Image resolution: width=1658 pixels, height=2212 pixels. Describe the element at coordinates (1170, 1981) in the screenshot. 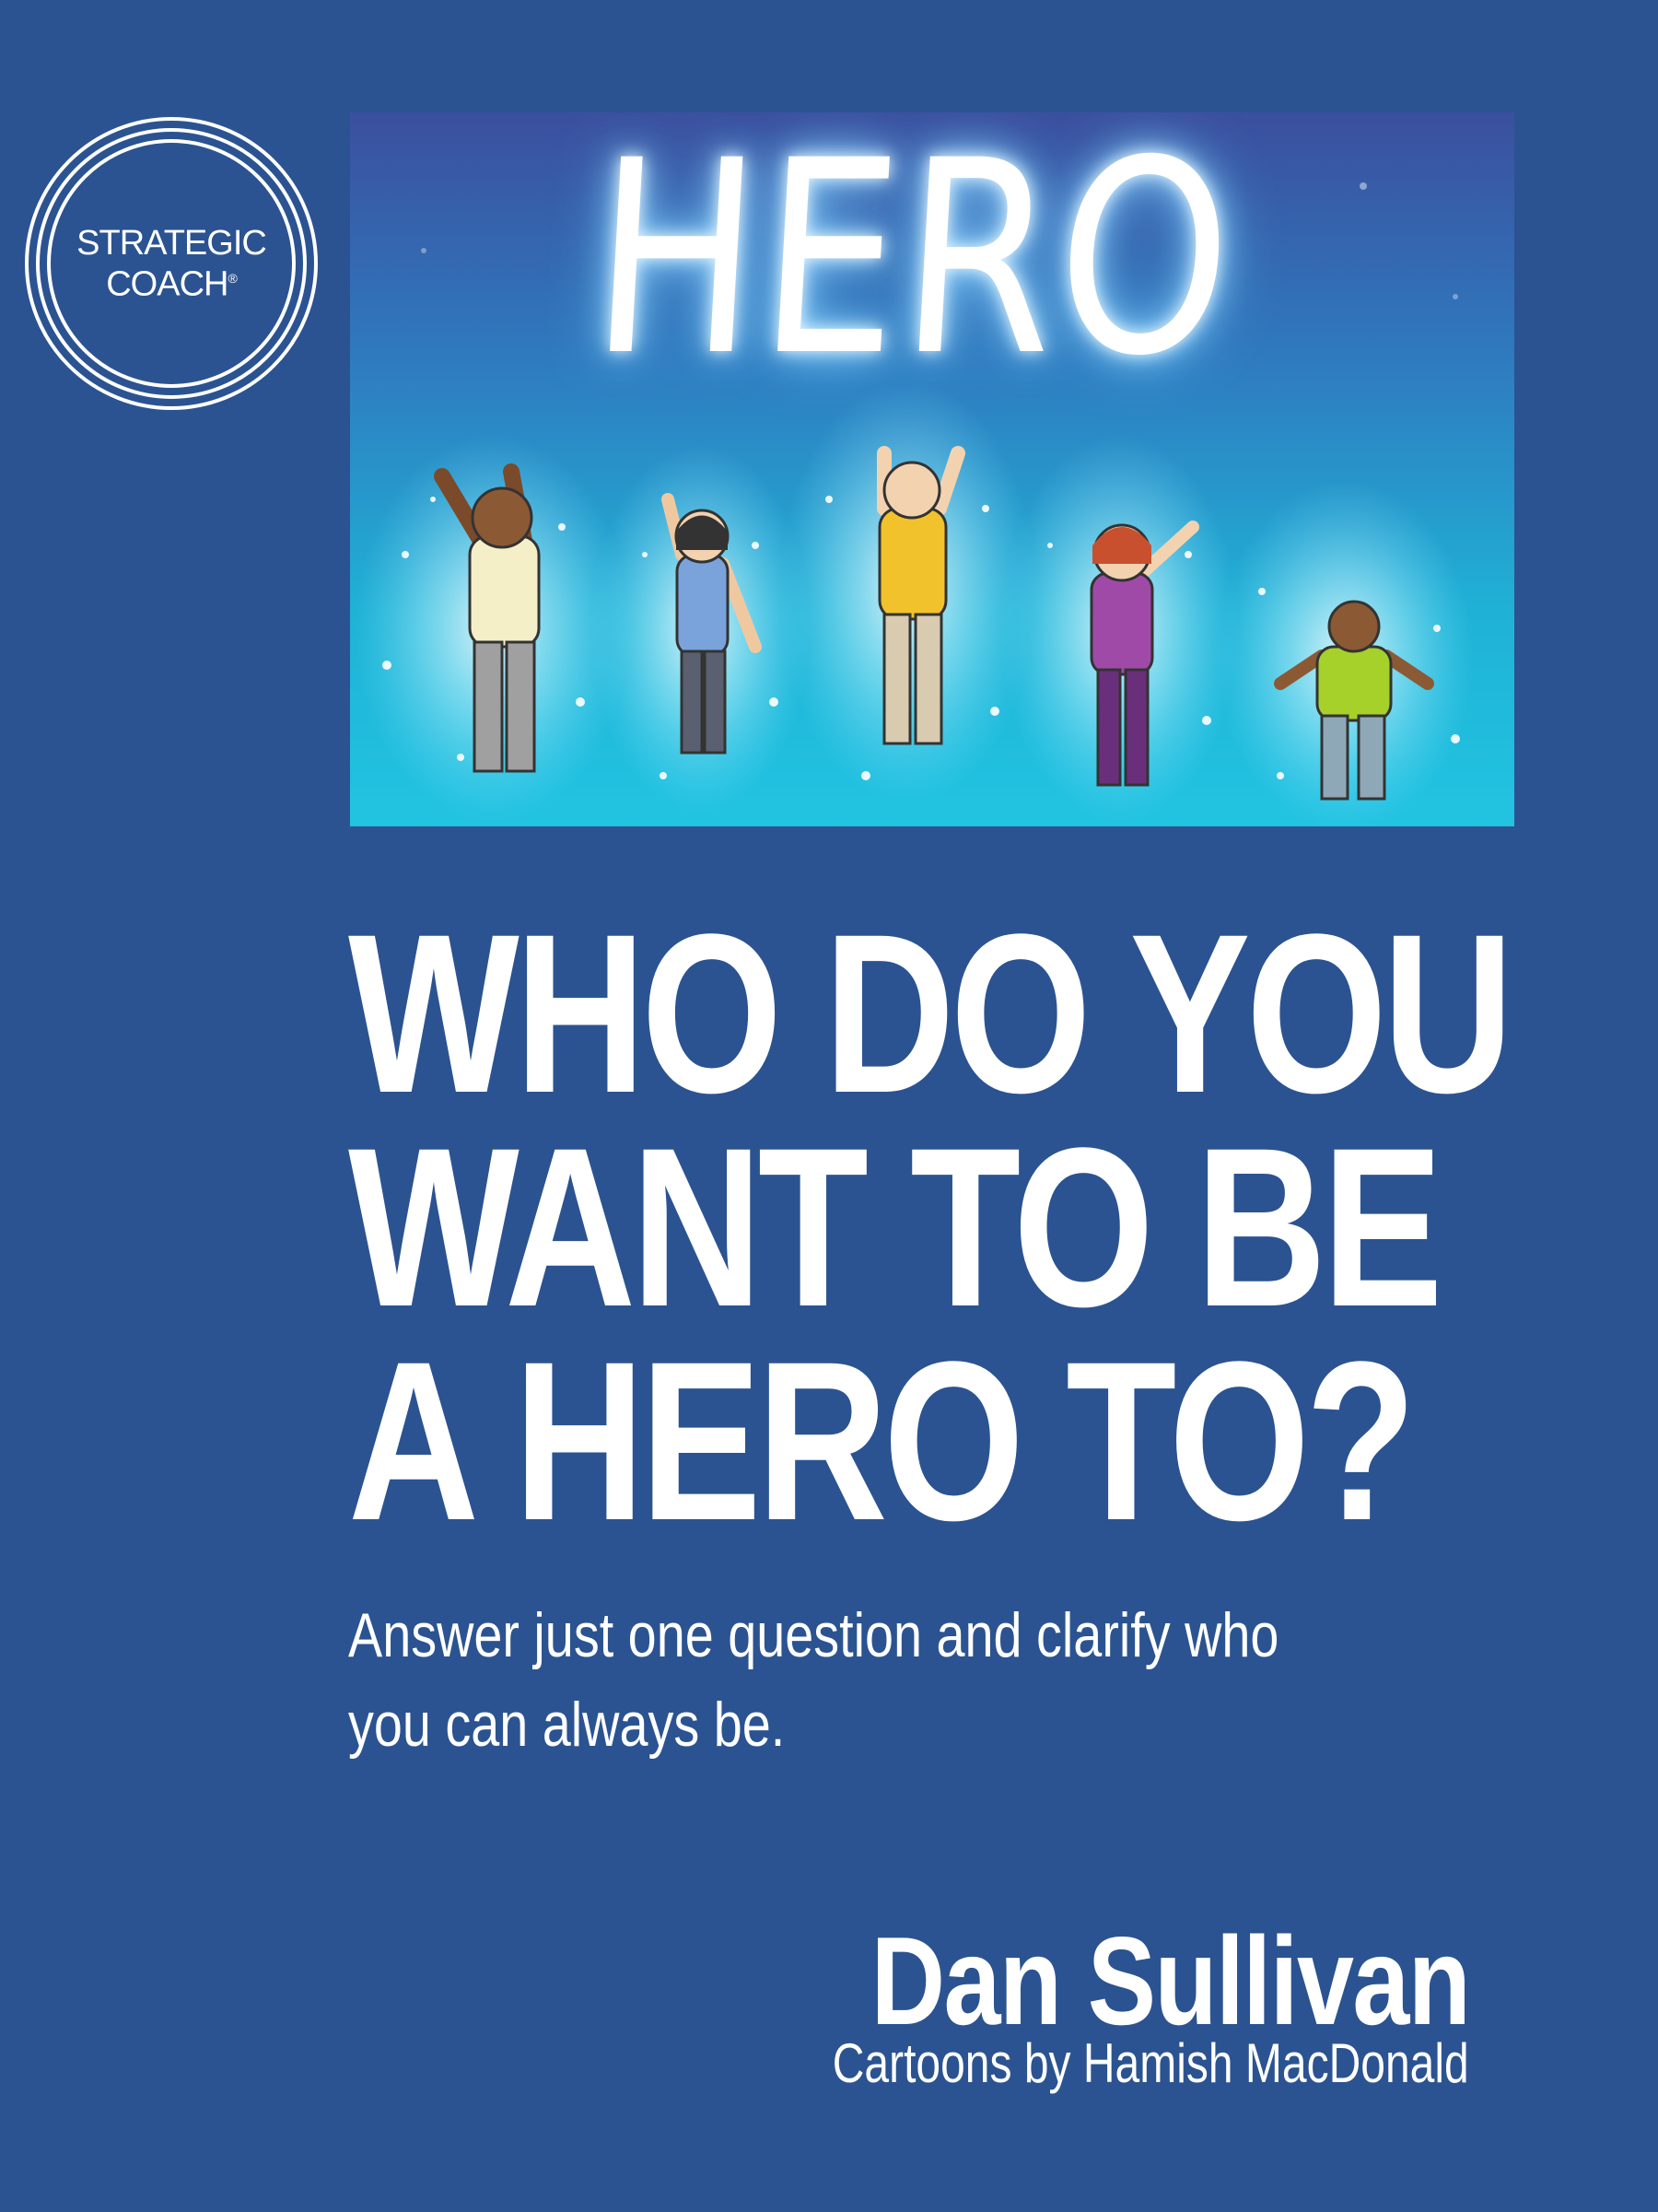

I see `author-name: Dan Sullivan` at that location.